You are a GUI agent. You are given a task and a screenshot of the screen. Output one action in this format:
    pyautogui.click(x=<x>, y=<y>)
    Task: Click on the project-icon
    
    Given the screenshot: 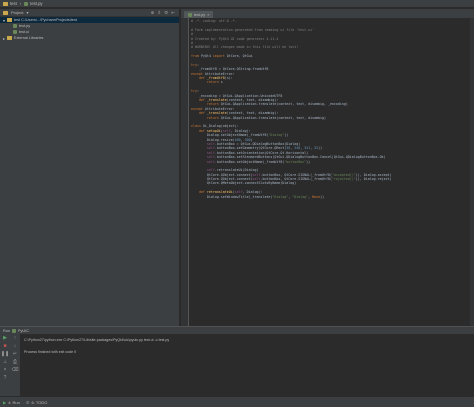 What is the action you would take?
    pyautogui.click(x=5, y=12)
    